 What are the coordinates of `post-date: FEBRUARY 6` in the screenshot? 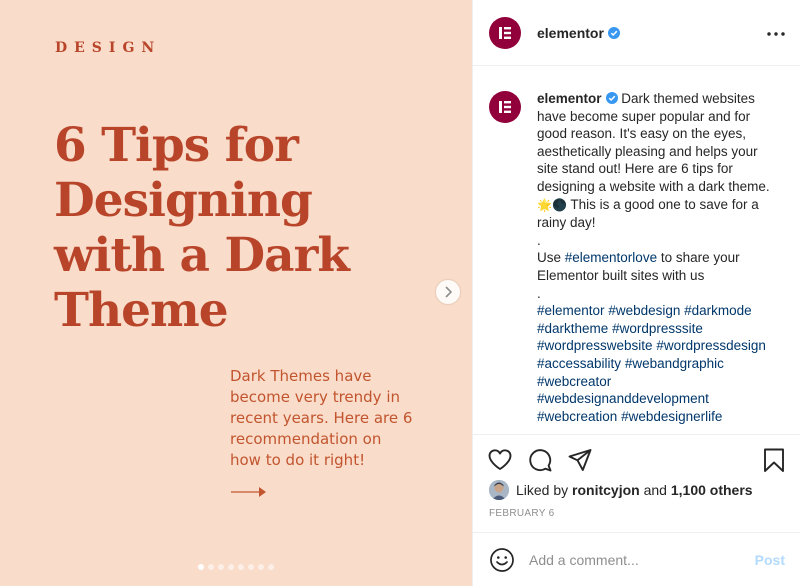 It's located at (521, 513).